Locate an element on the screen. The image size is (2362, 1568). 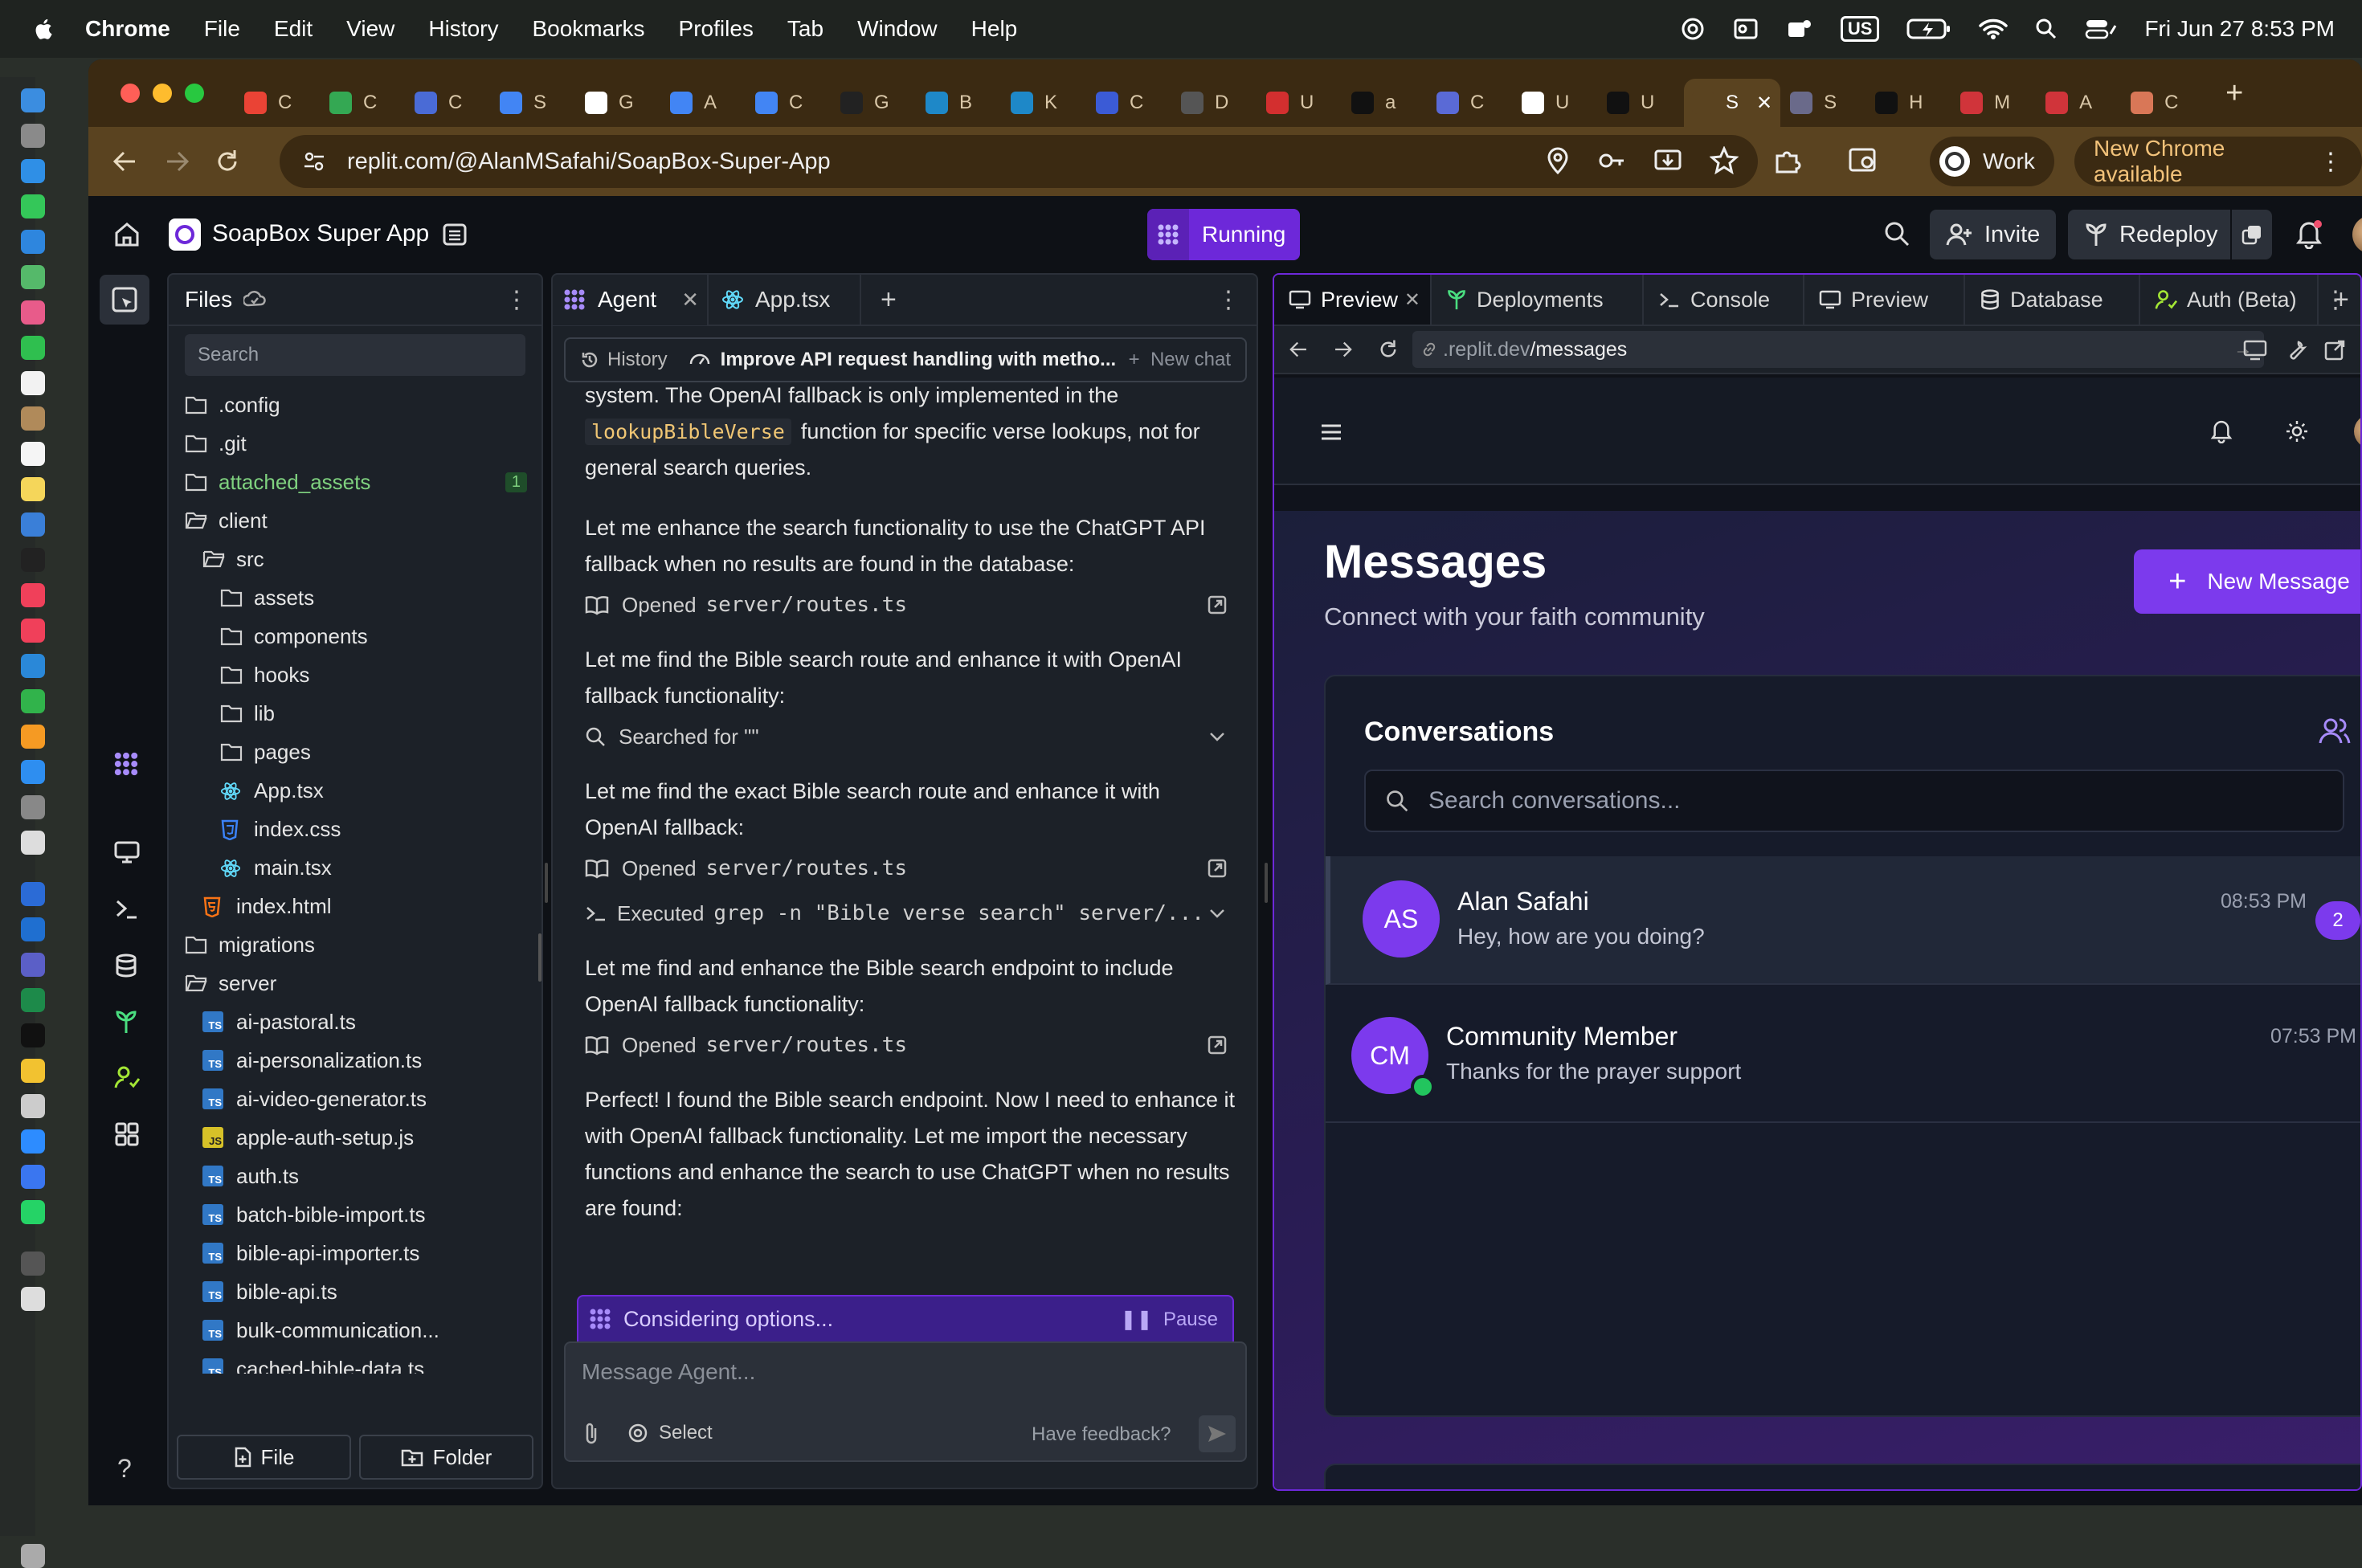
menu-profiles: Profiles is located at coordinates (716, 29).